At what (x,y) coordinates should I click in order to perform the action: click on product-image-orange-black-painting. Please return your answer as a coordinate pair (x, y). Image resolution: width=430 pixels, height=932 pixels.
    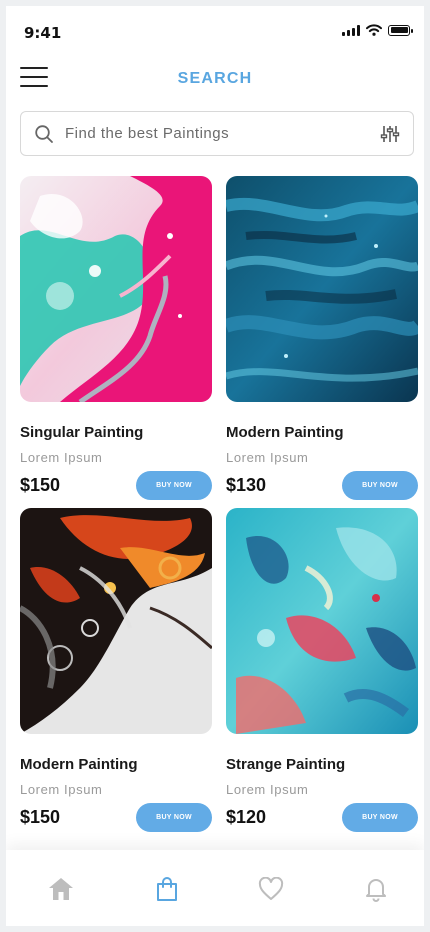
    Looking at the image, I should click on (116, 621).